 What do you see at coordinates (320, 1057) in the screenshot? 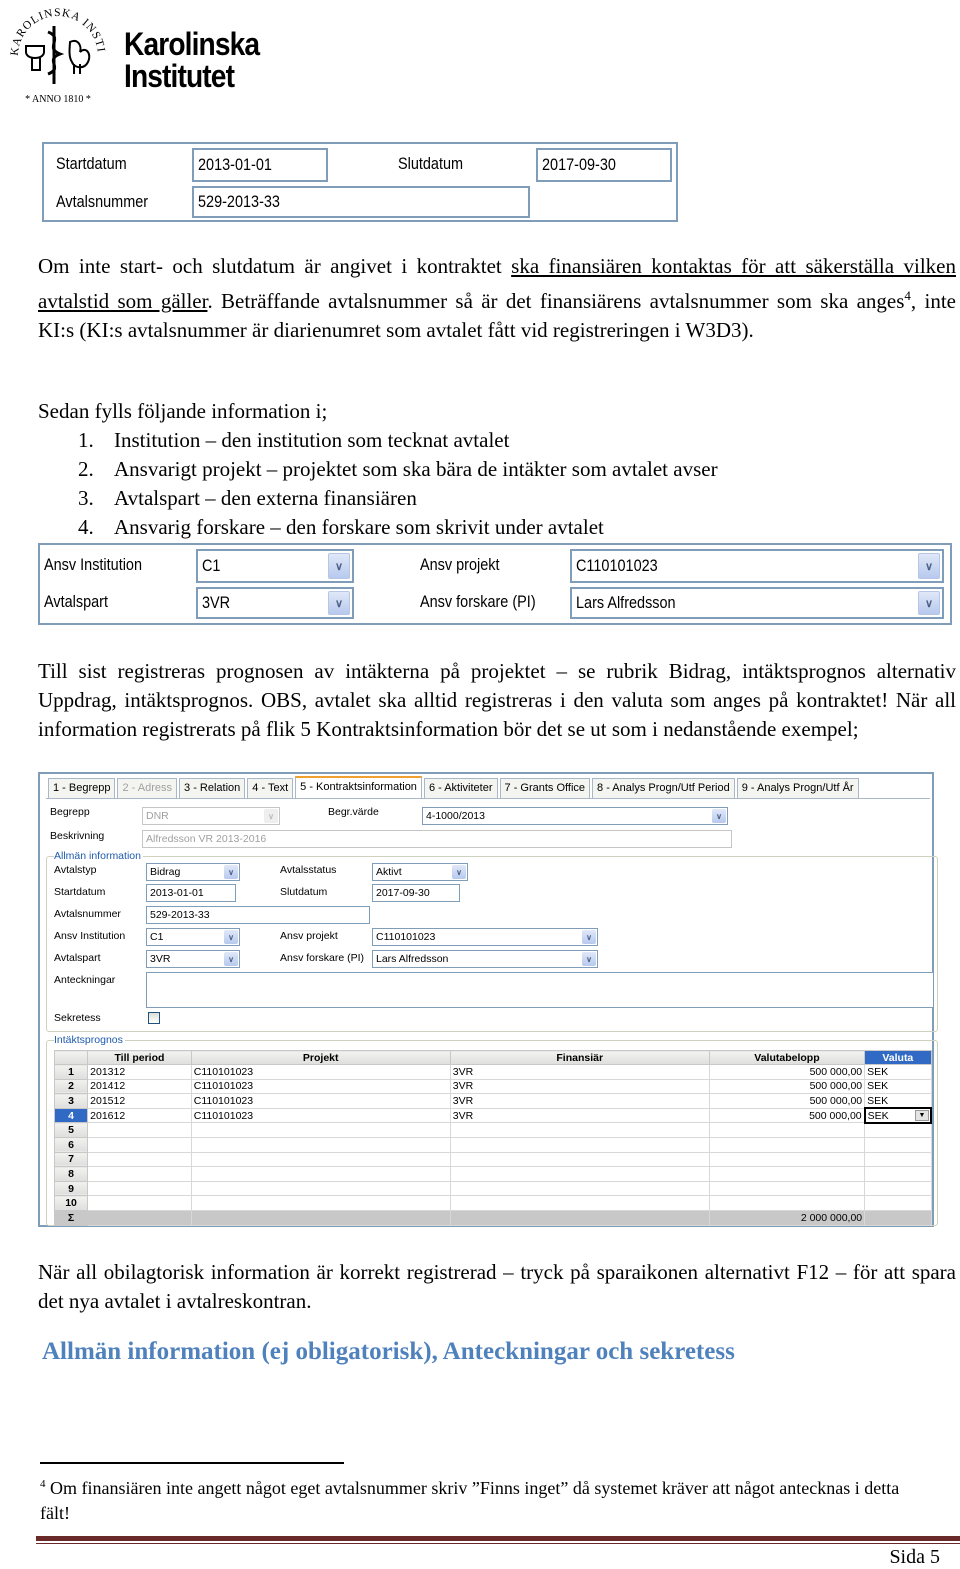
I see `col-projekt: Projekt` at bounding box center [320, 1057].